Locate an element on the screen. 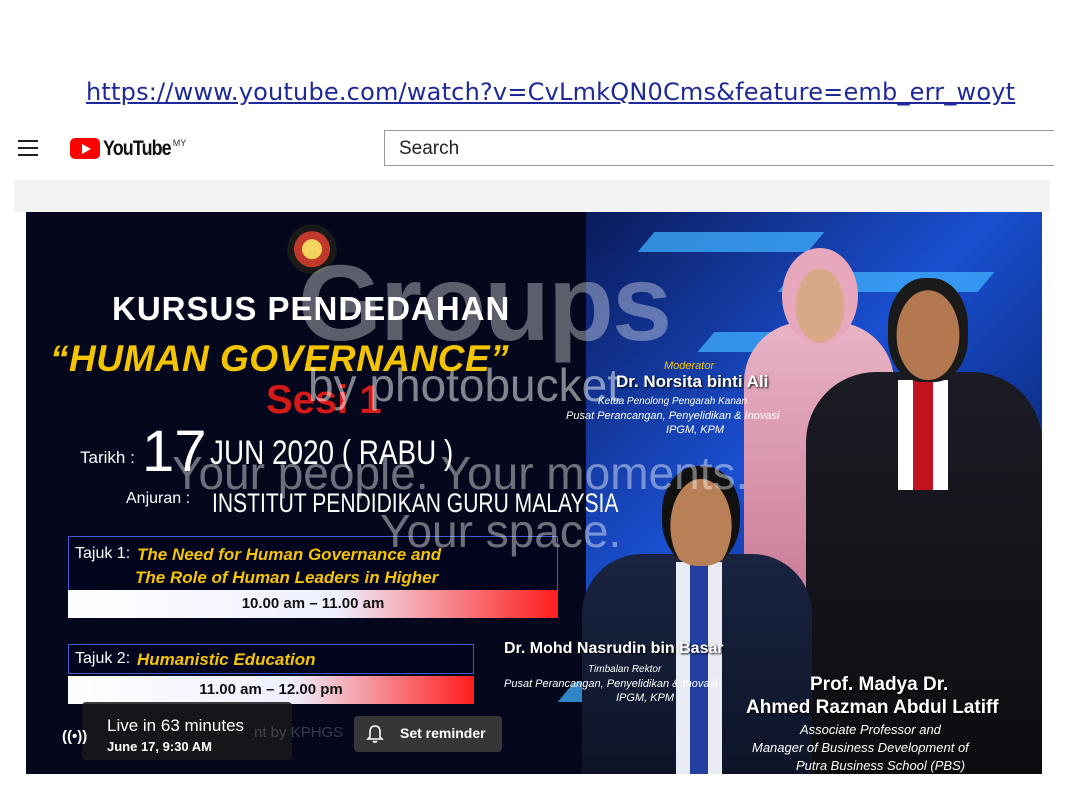 The width and height of the screenshot is (1080, 810). live-broadcast-icon: ((•)) is located at coordinates (75, 736).